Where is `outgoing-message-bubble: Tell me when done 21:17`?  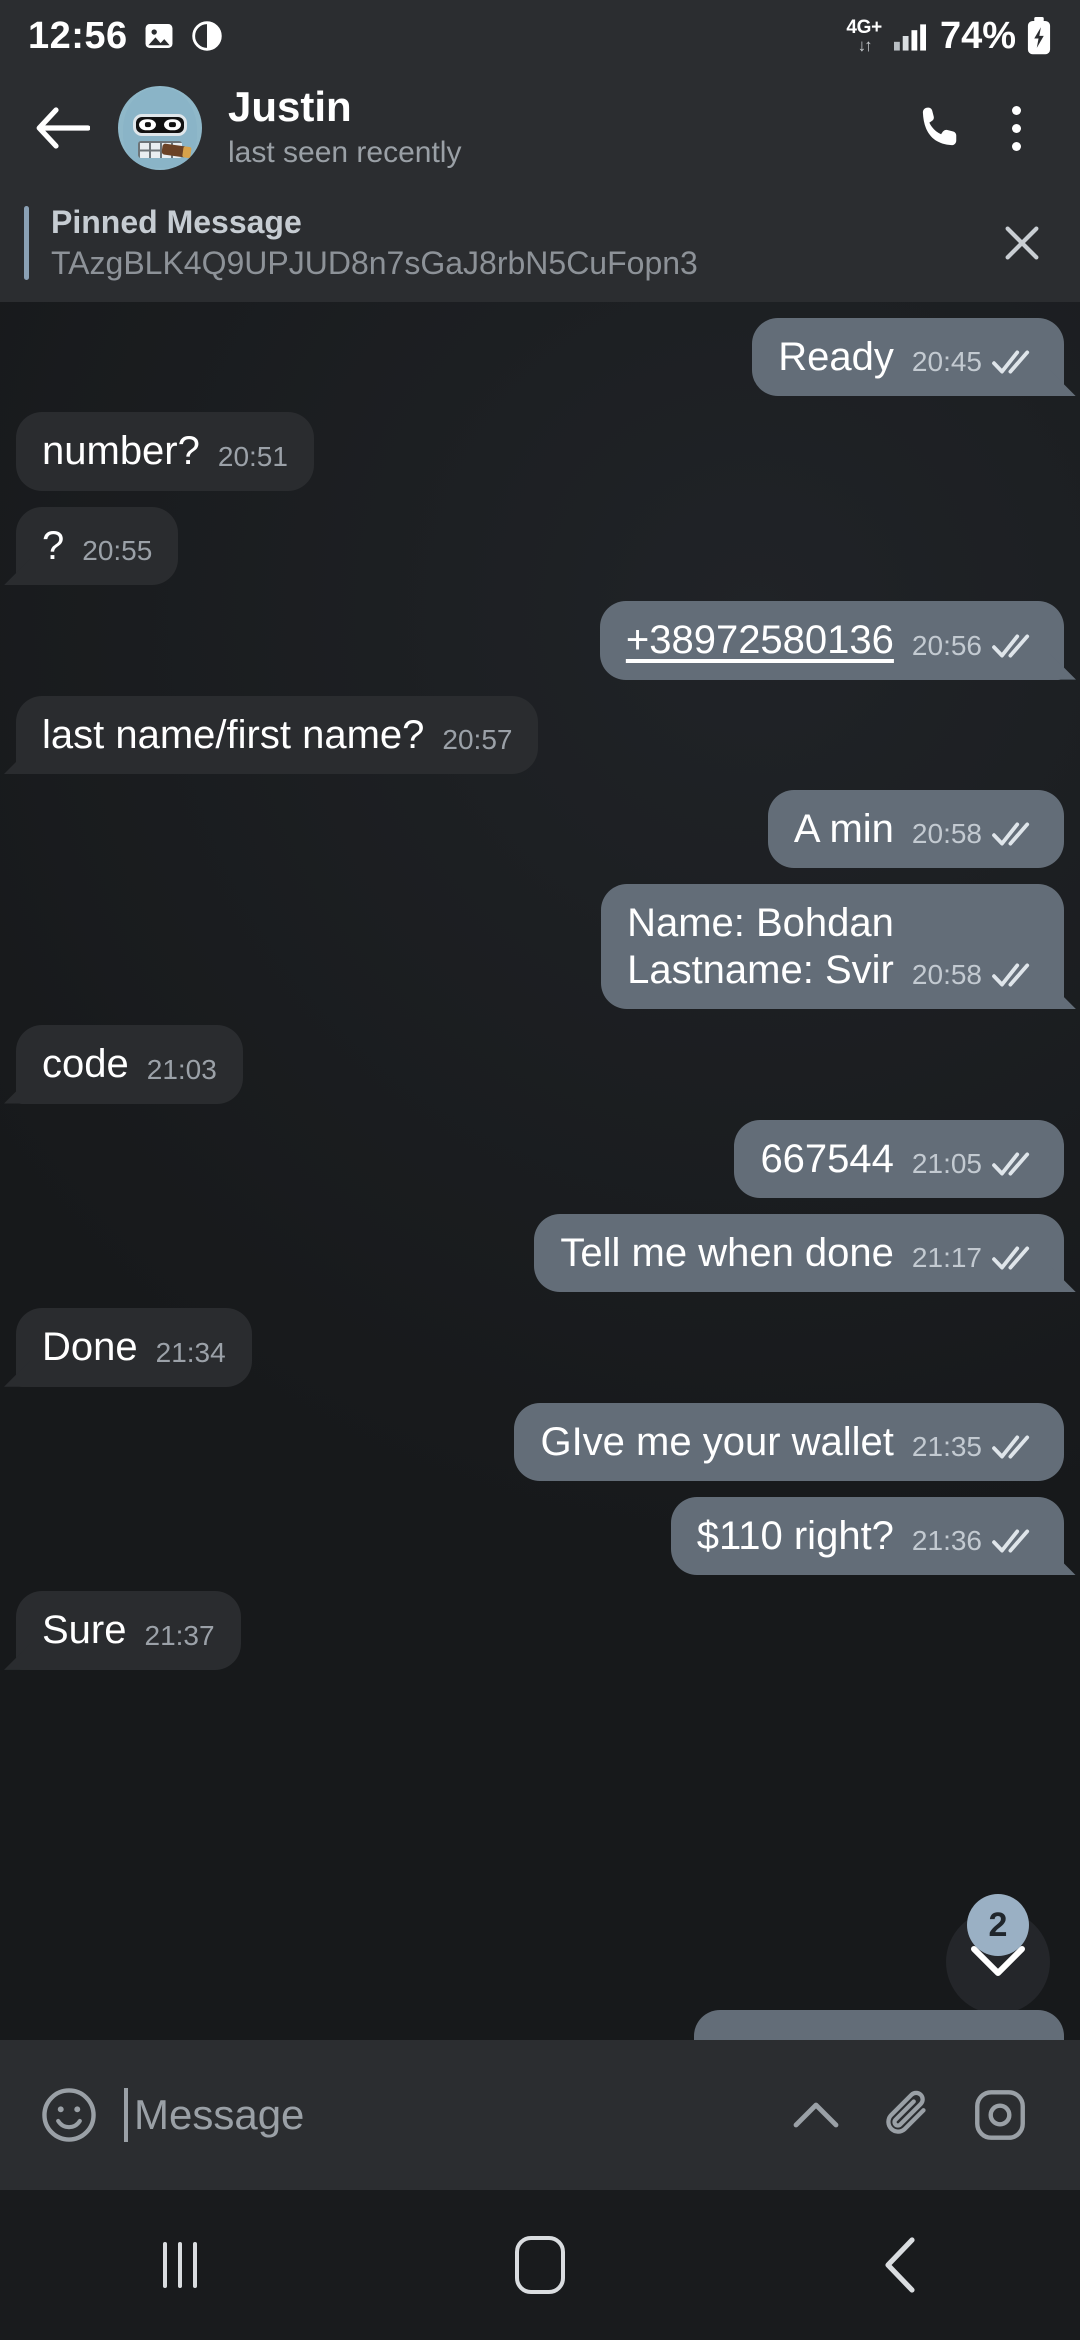 outgoing-message-bubble: Tell me when done 21:17 is located at coordinates (799, 1253).